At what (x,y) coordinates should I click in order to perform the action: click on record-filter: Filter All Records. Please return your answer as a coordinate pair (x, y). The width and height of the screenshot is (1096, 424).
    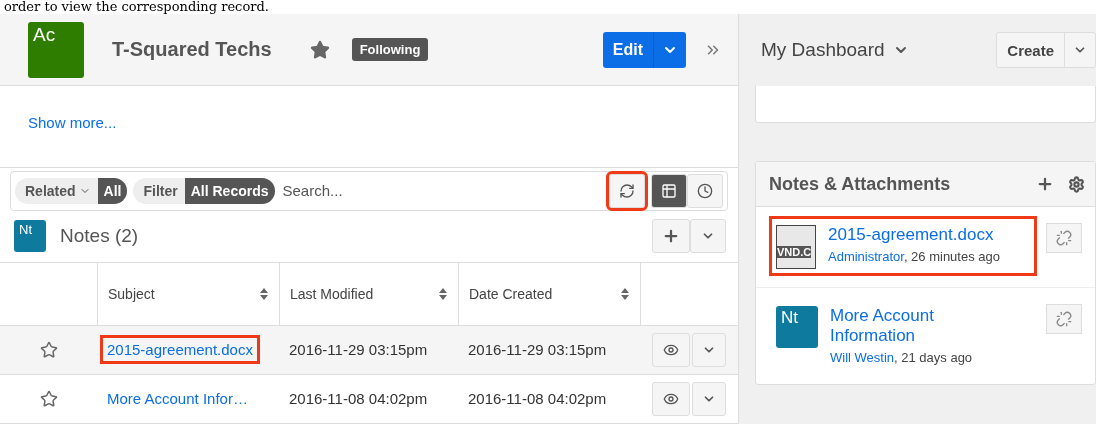
    Looking at the image, I should click on (204, 190).